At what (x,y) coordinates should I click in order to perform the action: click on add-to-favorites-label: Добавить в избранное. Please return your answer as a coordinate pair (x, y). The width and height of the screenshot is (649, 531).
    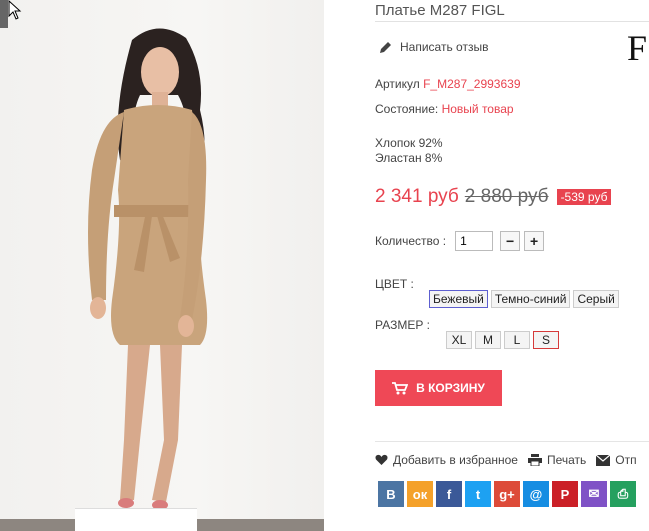
    Looking at the image, I should click on (455, 460).